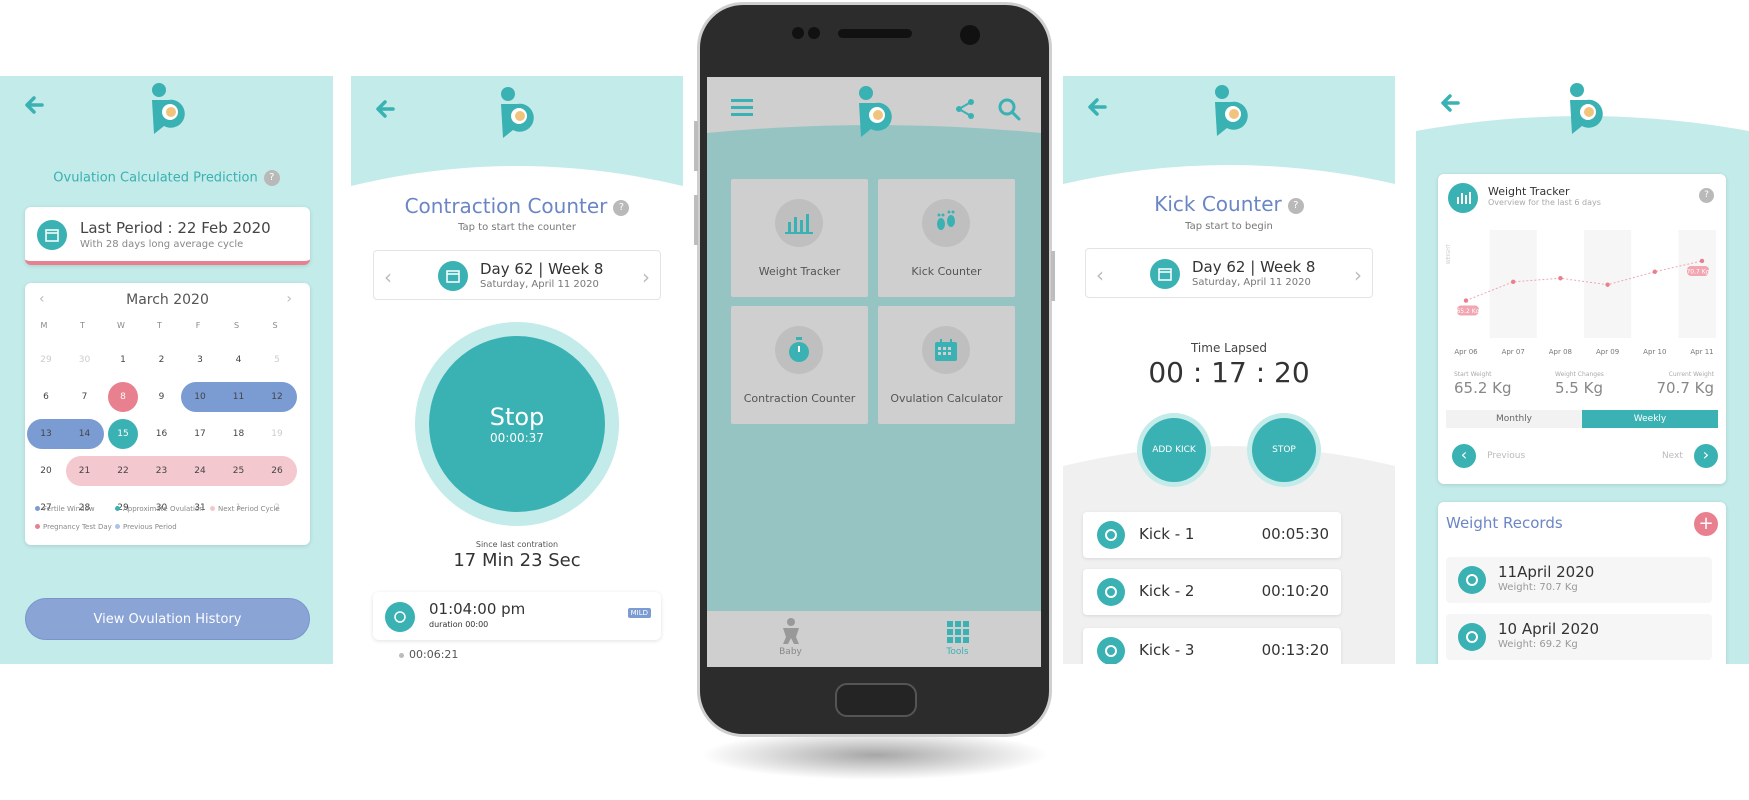 Image resolution: width=1749 pixels, height=800 pixels. I want to click on calendar-day: 8, so click(123, 397).